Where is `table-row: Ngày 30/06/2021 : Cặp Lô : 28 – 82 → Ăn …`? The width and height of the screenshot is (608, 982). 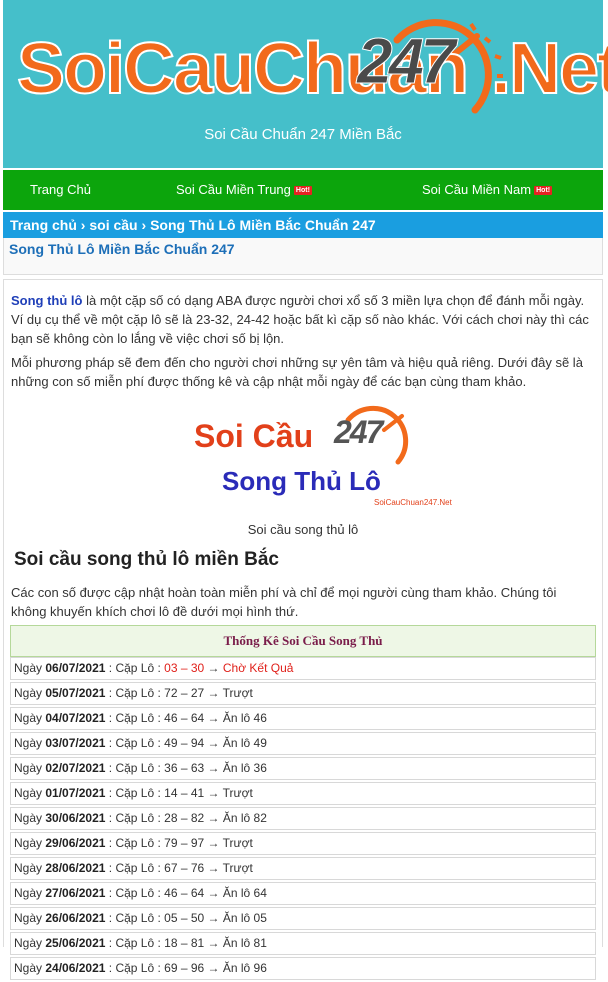
table-row: Ngày 30/06/2021 : Cặp Lô : 28 – 82 → Ăn … is located at coordinates (303, 818).